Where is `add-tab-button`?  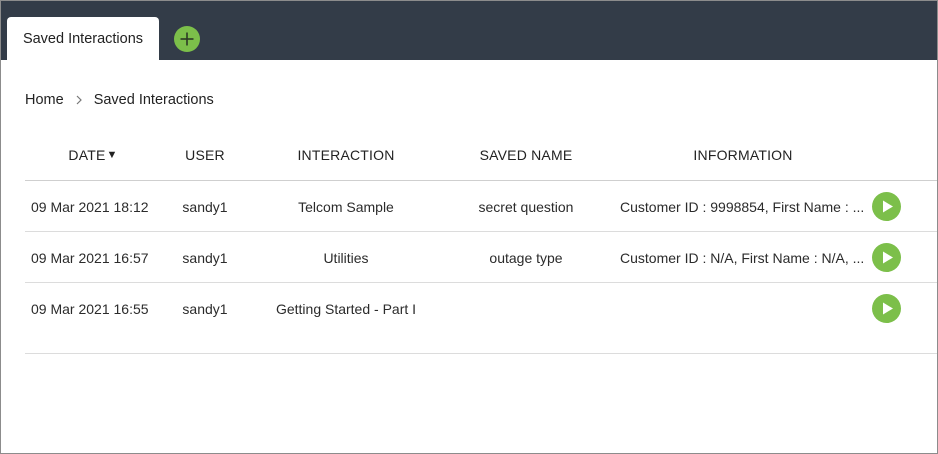 add-tab-button is located at coordinates (187, 39).